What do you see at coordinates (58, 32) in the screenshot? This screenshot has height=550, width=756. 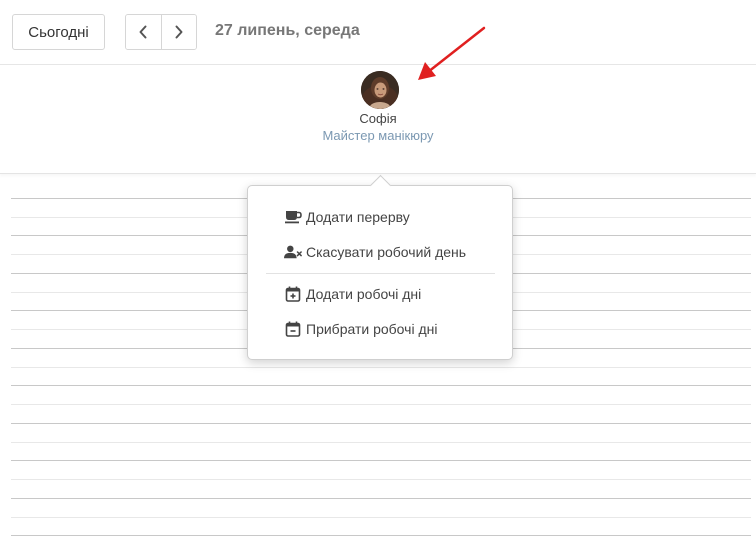 I see `today-button: Сьогодні` at bounding box center [58, 32].